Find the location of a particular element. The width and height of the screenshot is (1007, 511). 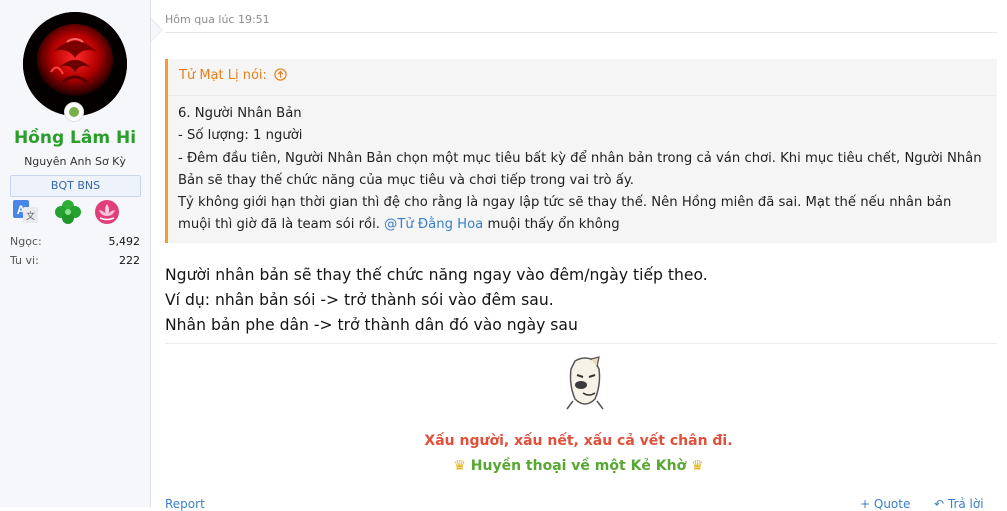

stat-label-tuvi: Tu vi: is located at coordinates (24, 260).